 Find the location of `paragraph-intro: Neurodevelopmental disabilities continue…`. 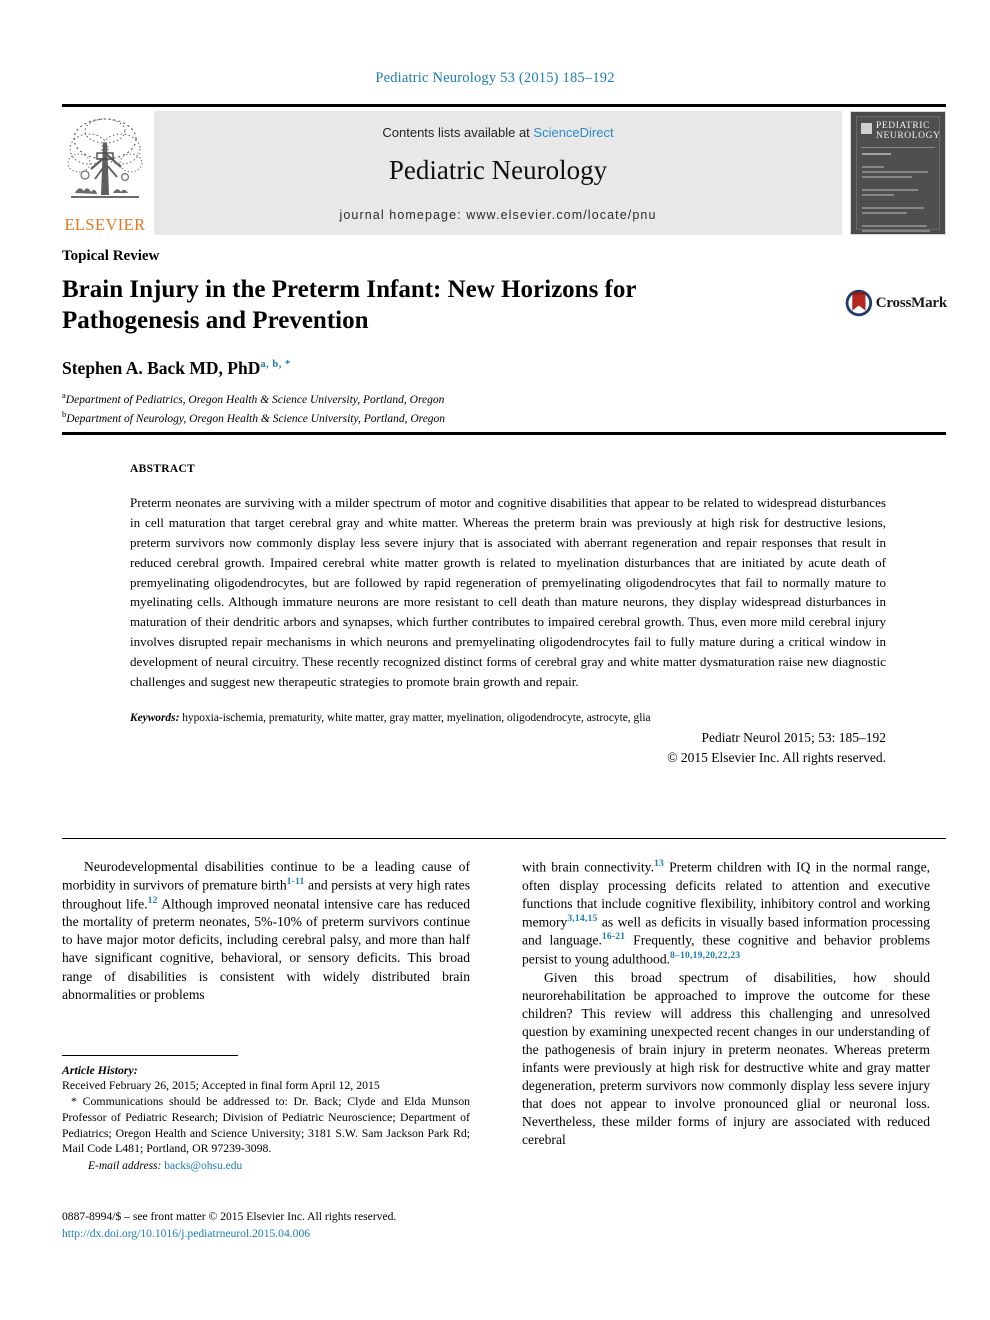

paragraph-intro: Neurodevelopmental disabilities continue… is located at coordinates (266, 930).